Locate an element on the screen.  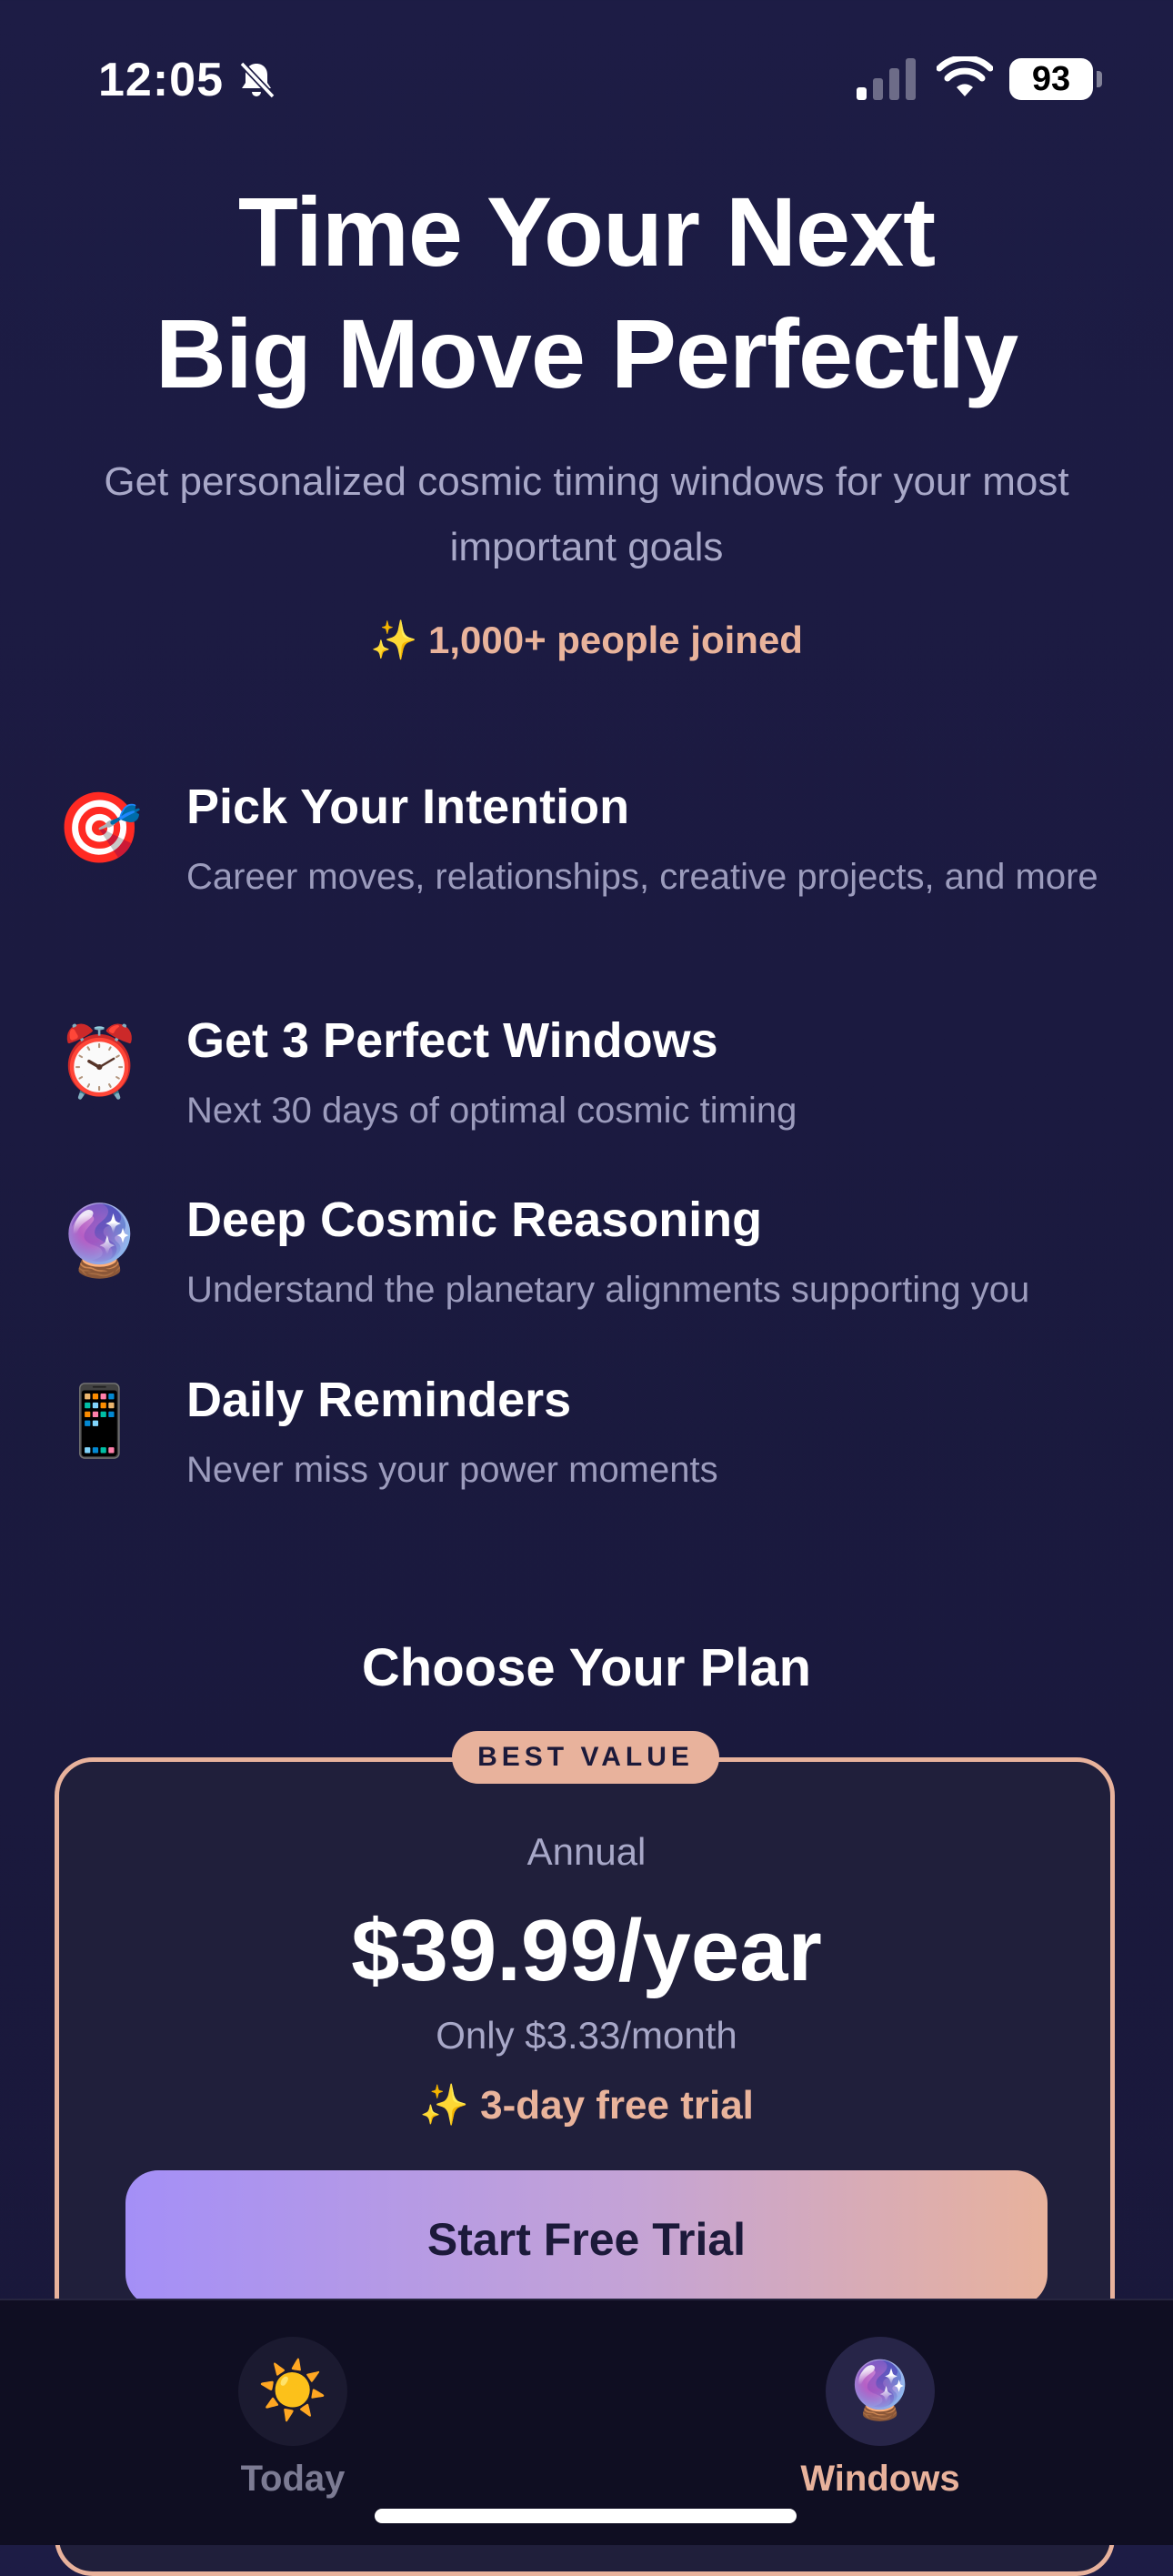
home-indicator is located at coordinates (586, 2516).